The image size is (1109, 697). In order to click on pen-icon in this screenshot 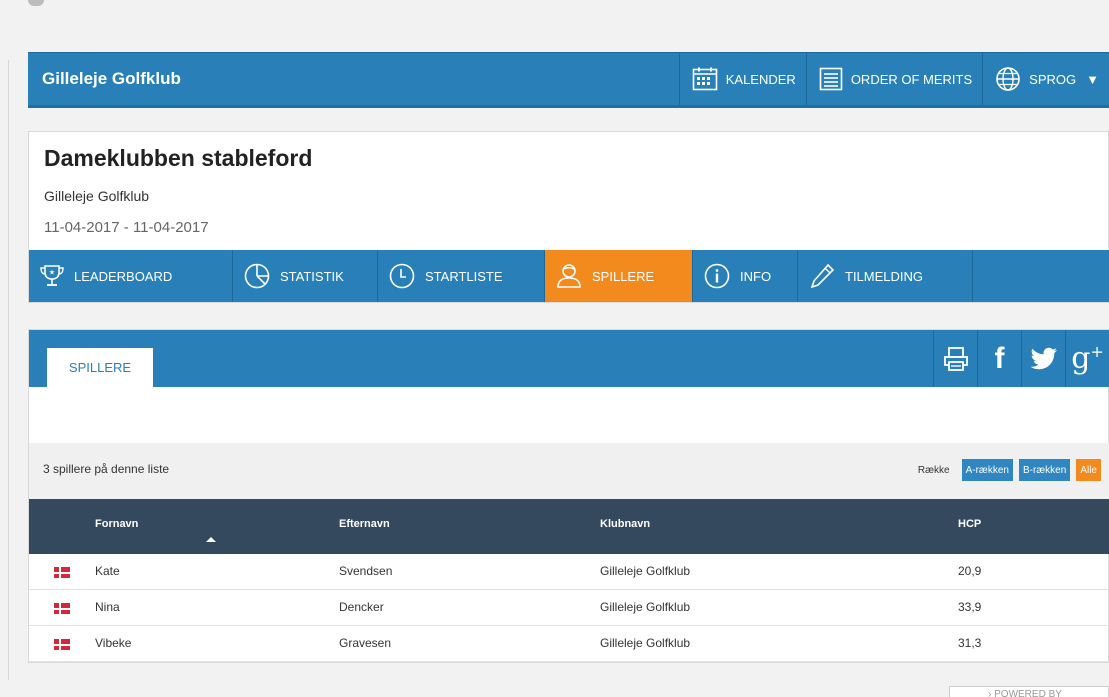, I will do `click(822, 276)`.